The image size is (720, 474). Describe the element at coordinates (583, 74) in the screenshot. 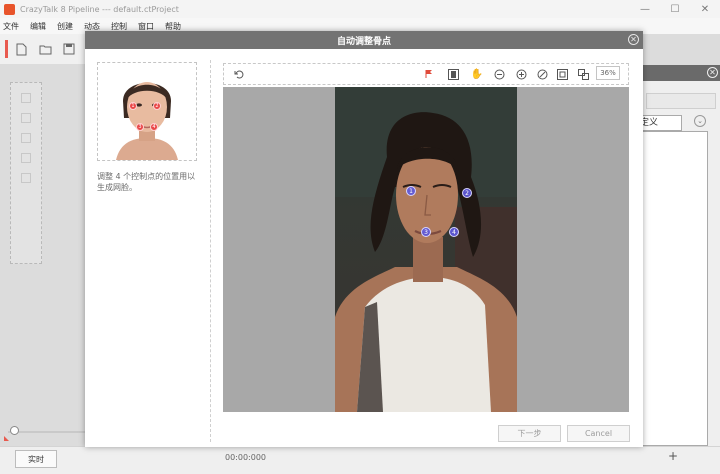

I see `actual-size-icon` at that location.